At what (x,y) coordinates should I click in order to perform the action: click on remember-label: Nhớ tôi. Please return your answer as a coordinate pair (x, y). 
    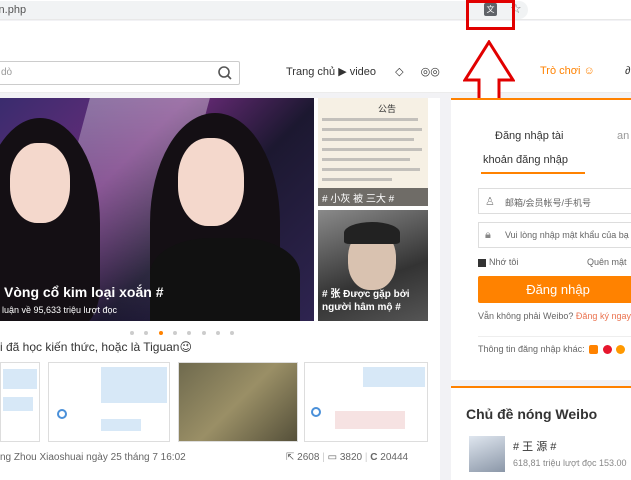
    Looking at the image, I should click on (504, 262).